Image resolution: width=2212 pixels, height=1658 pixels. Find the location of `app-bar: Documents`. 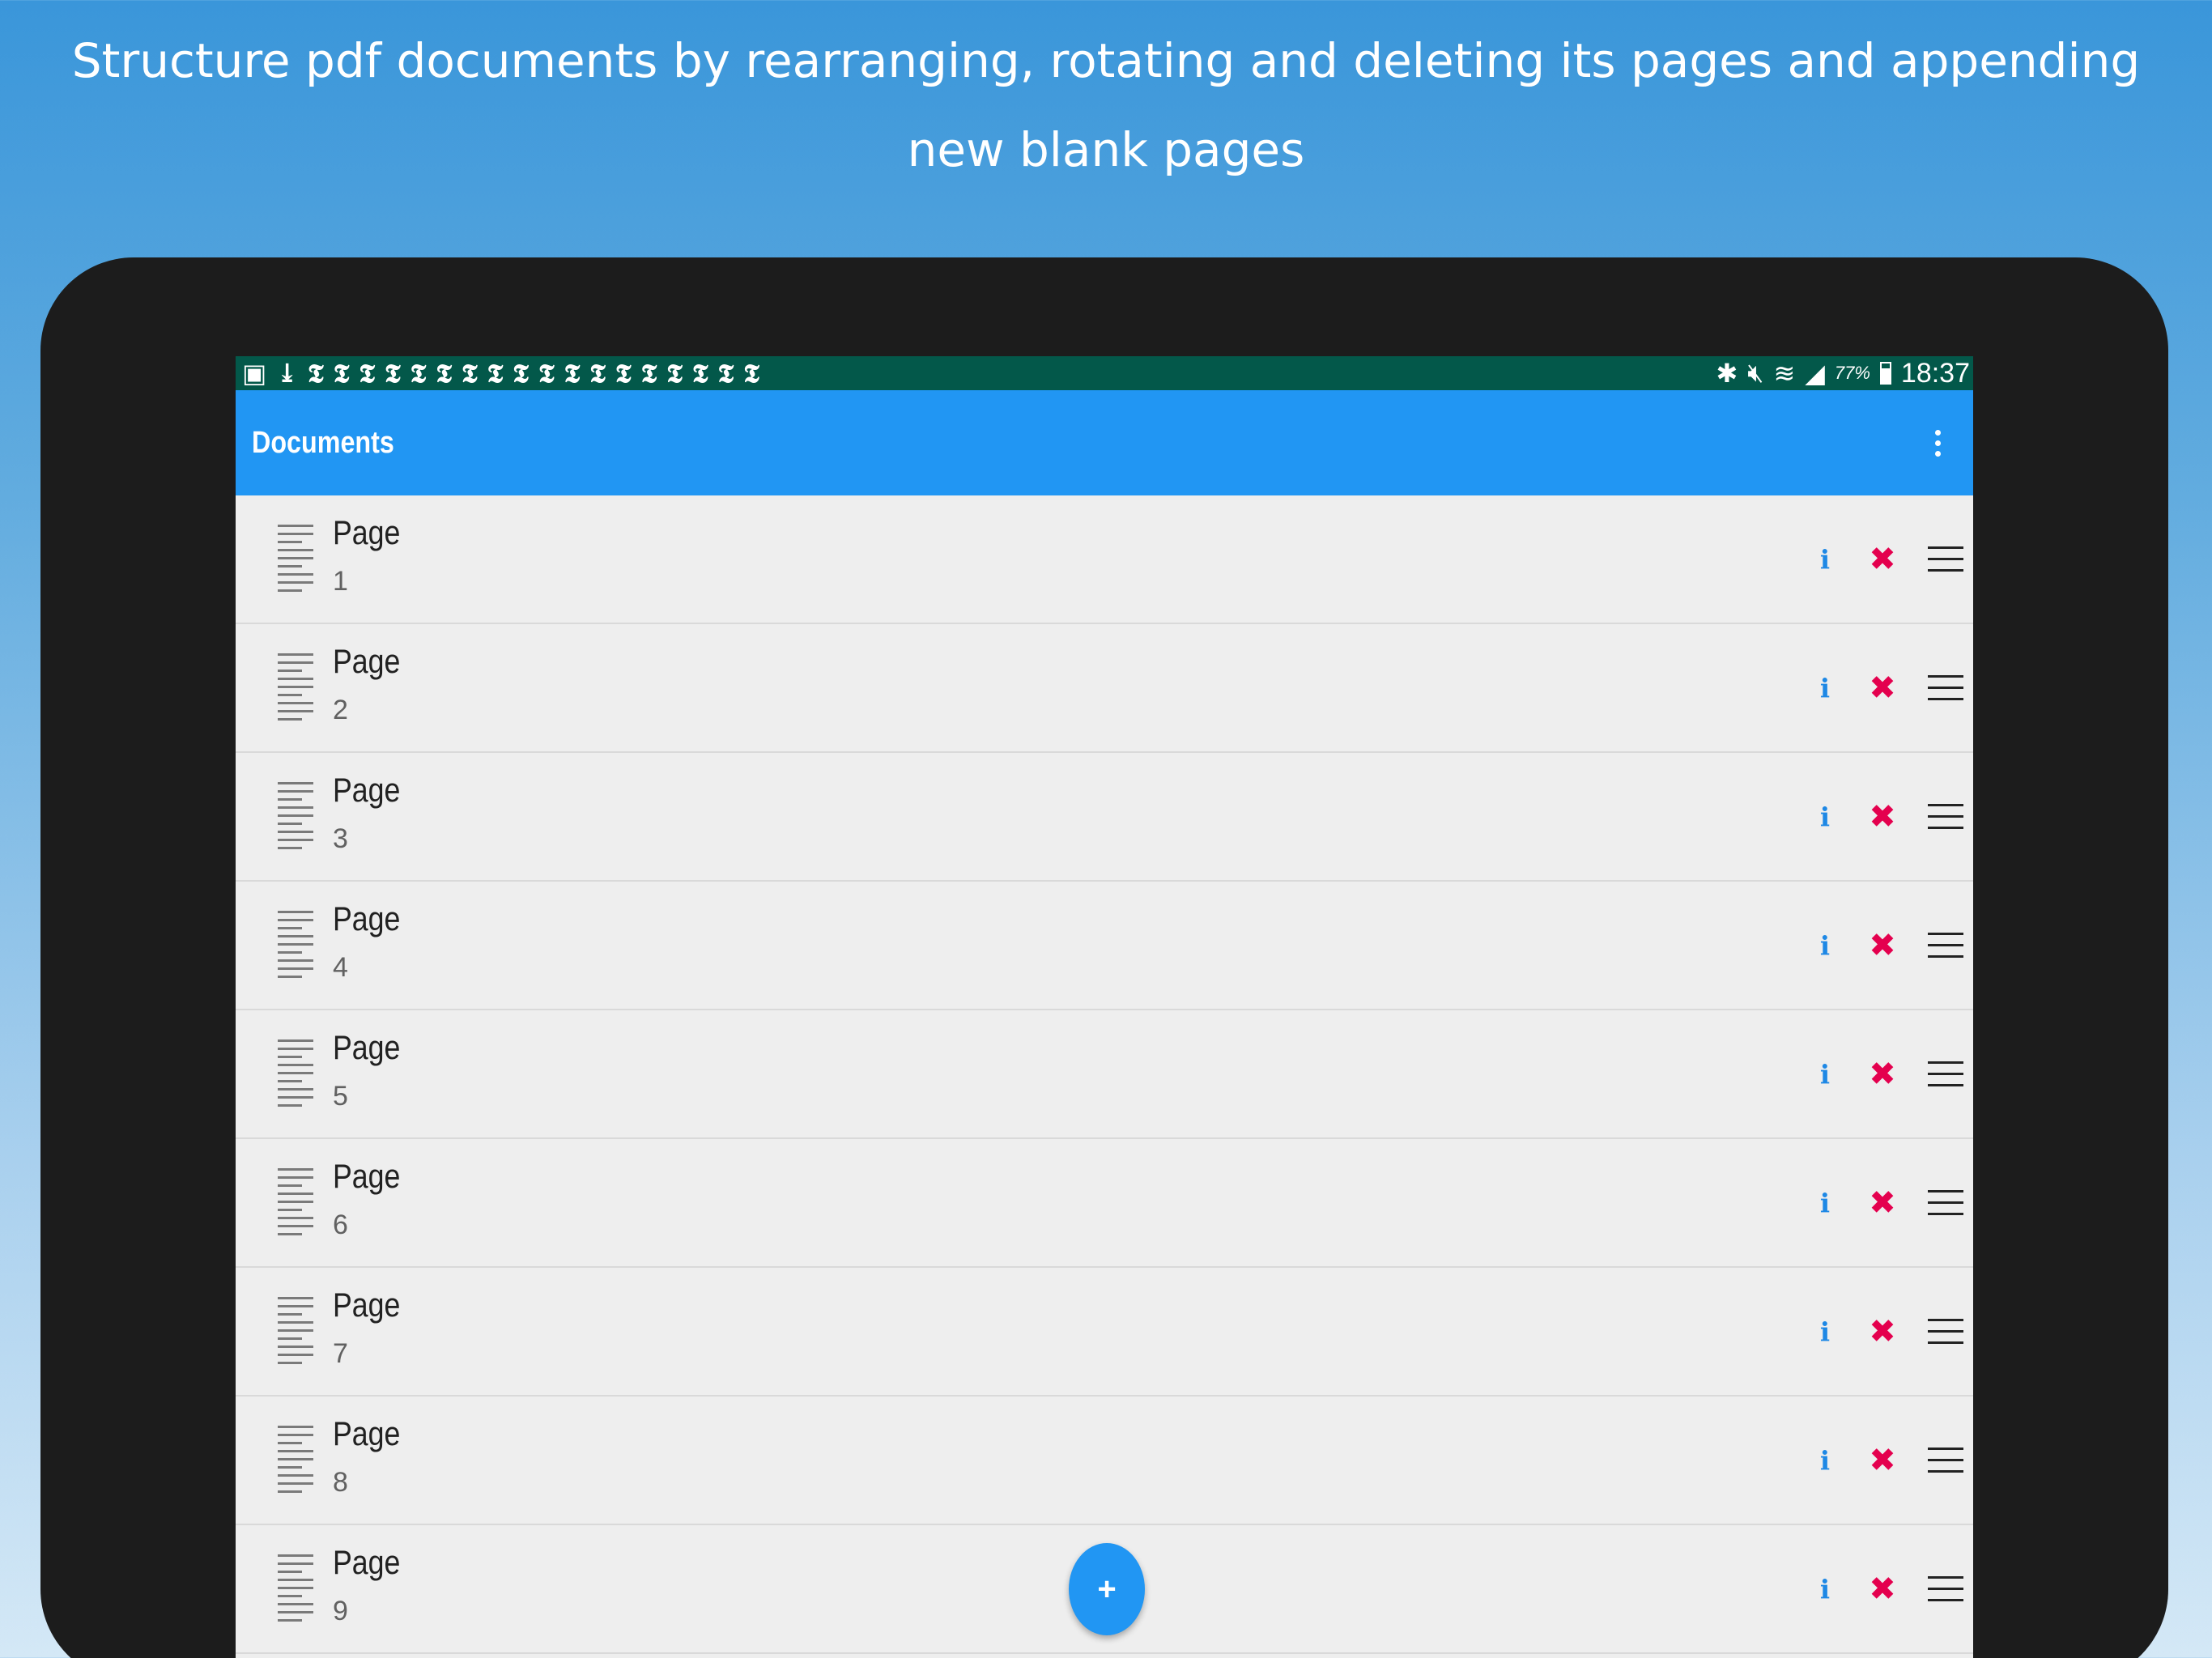

app-bar: Documents is located at coordinates (1104, 442).